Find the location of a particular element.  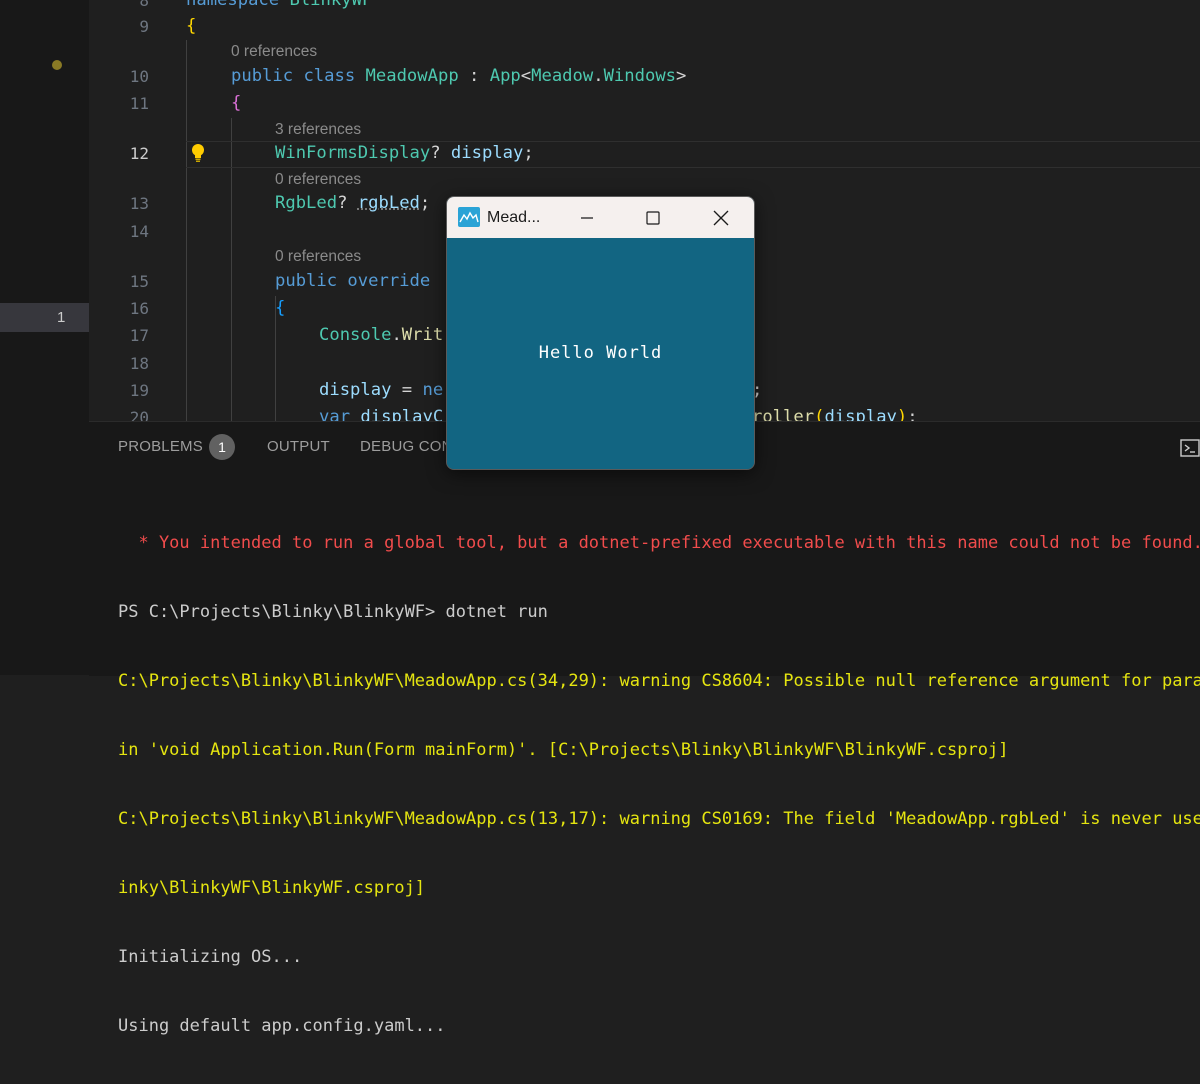

problems-count-badge: 1 is located at coordinates (222, 447).